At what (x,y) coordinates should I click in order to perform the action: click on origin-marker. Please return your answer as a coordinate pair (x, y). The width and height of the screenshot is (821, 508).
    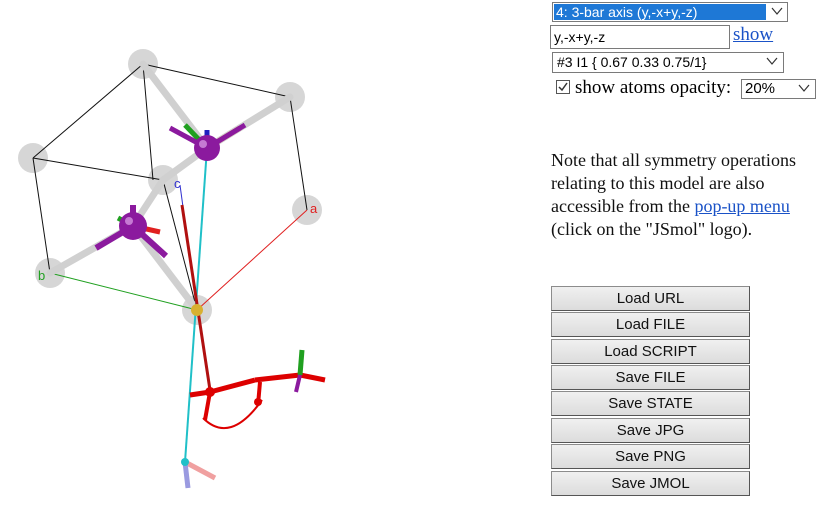
    Looking at the image, I should click on (197, 310).